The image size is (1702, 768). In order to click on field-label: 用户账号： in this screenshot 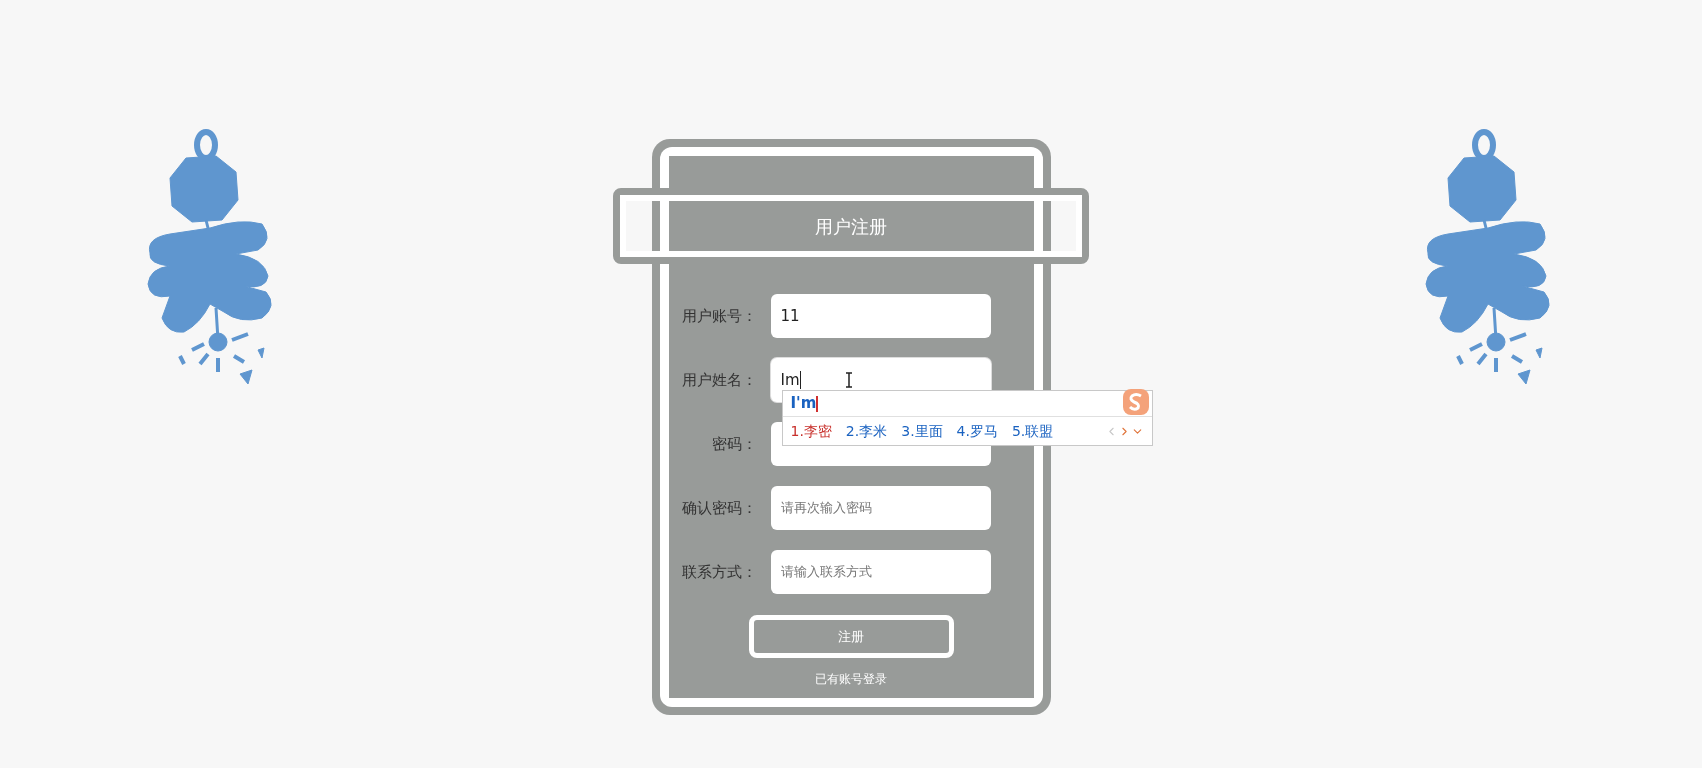, I will do `click(719, 316)`.